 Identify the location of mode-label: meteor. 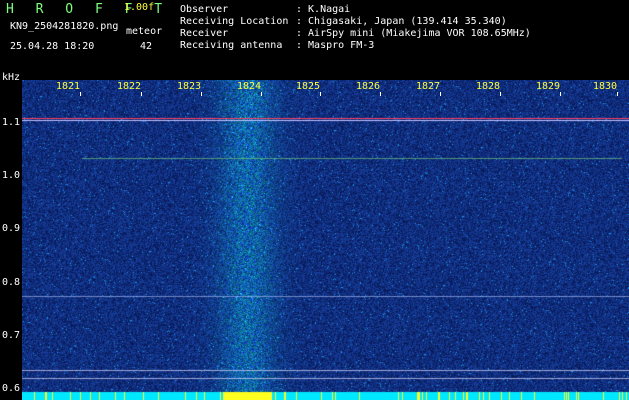
(144, 31).